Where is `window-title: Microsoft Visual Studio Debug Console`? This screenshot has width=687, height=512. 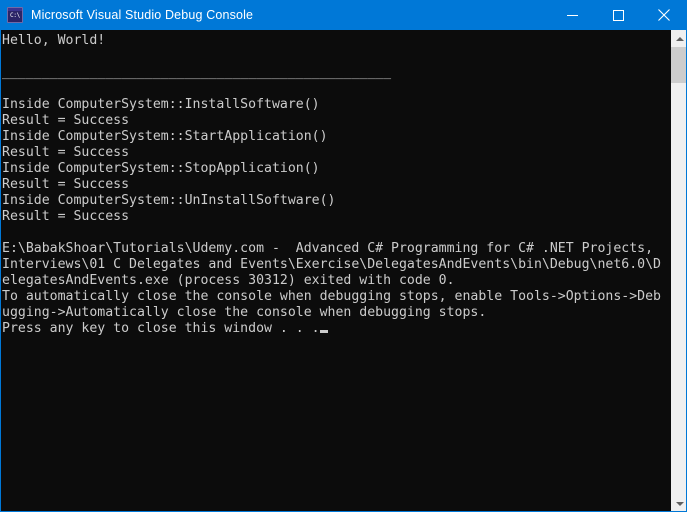 window-title: Microsoft Visual Studio Debug Console is located at coordinates (142, 15).